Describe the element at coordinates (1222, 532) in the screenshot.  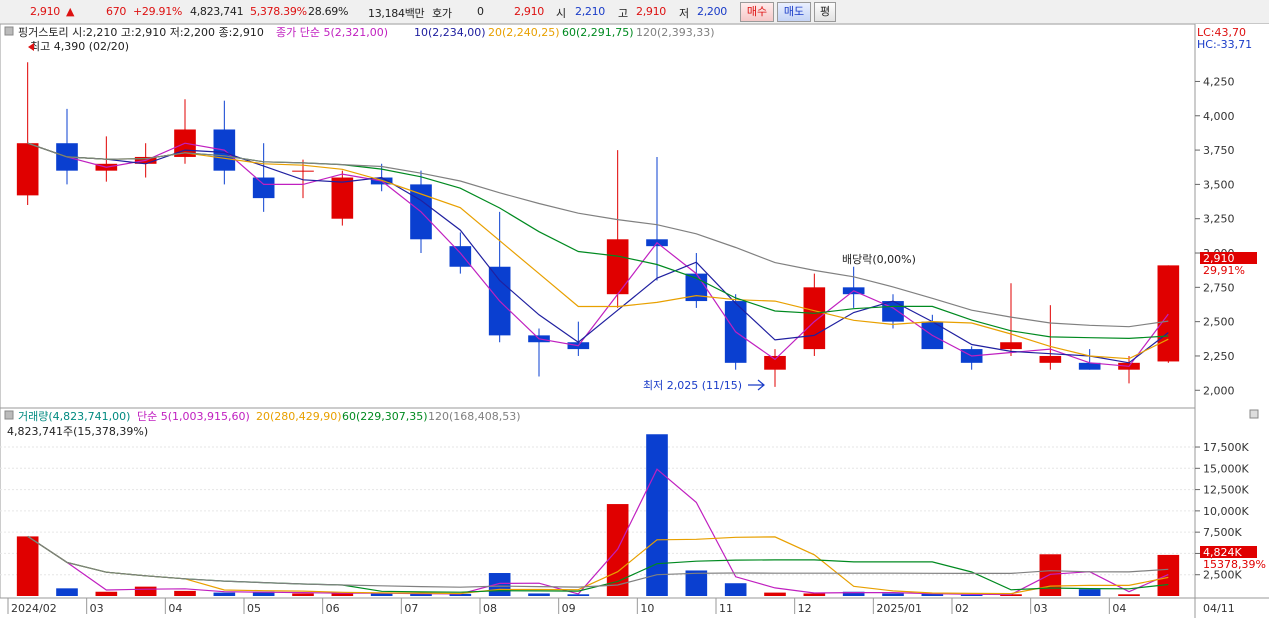
I see `volume-y-tick: 7,500K` at that location.